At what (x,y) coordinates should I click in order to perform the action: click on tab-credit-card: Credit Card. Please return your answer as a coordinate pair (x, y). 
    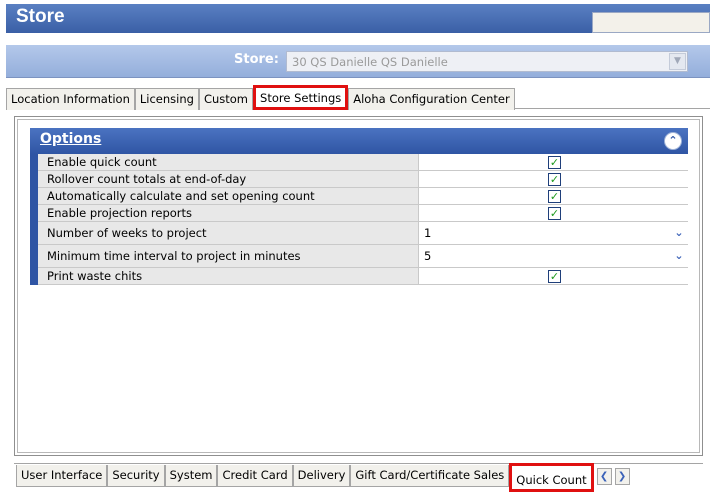
    Looking at the image, I should click on (255, 476).